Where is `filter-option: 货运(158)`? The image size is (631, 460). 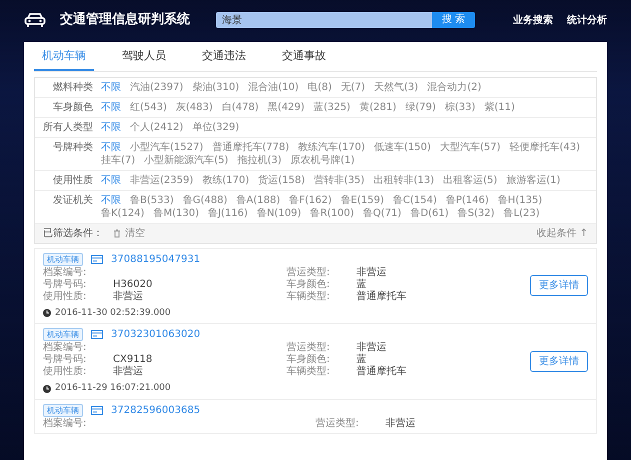 filter-option: 货运(158) is located at coordinates (282, 180).